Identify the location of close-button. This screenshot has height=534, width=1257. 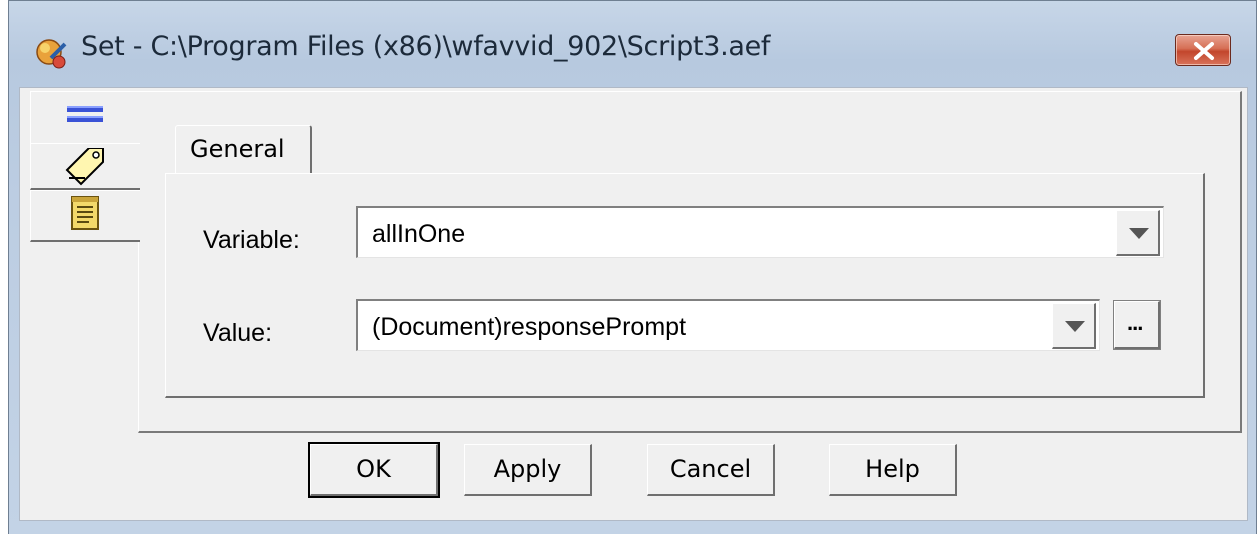
(1203, 50).